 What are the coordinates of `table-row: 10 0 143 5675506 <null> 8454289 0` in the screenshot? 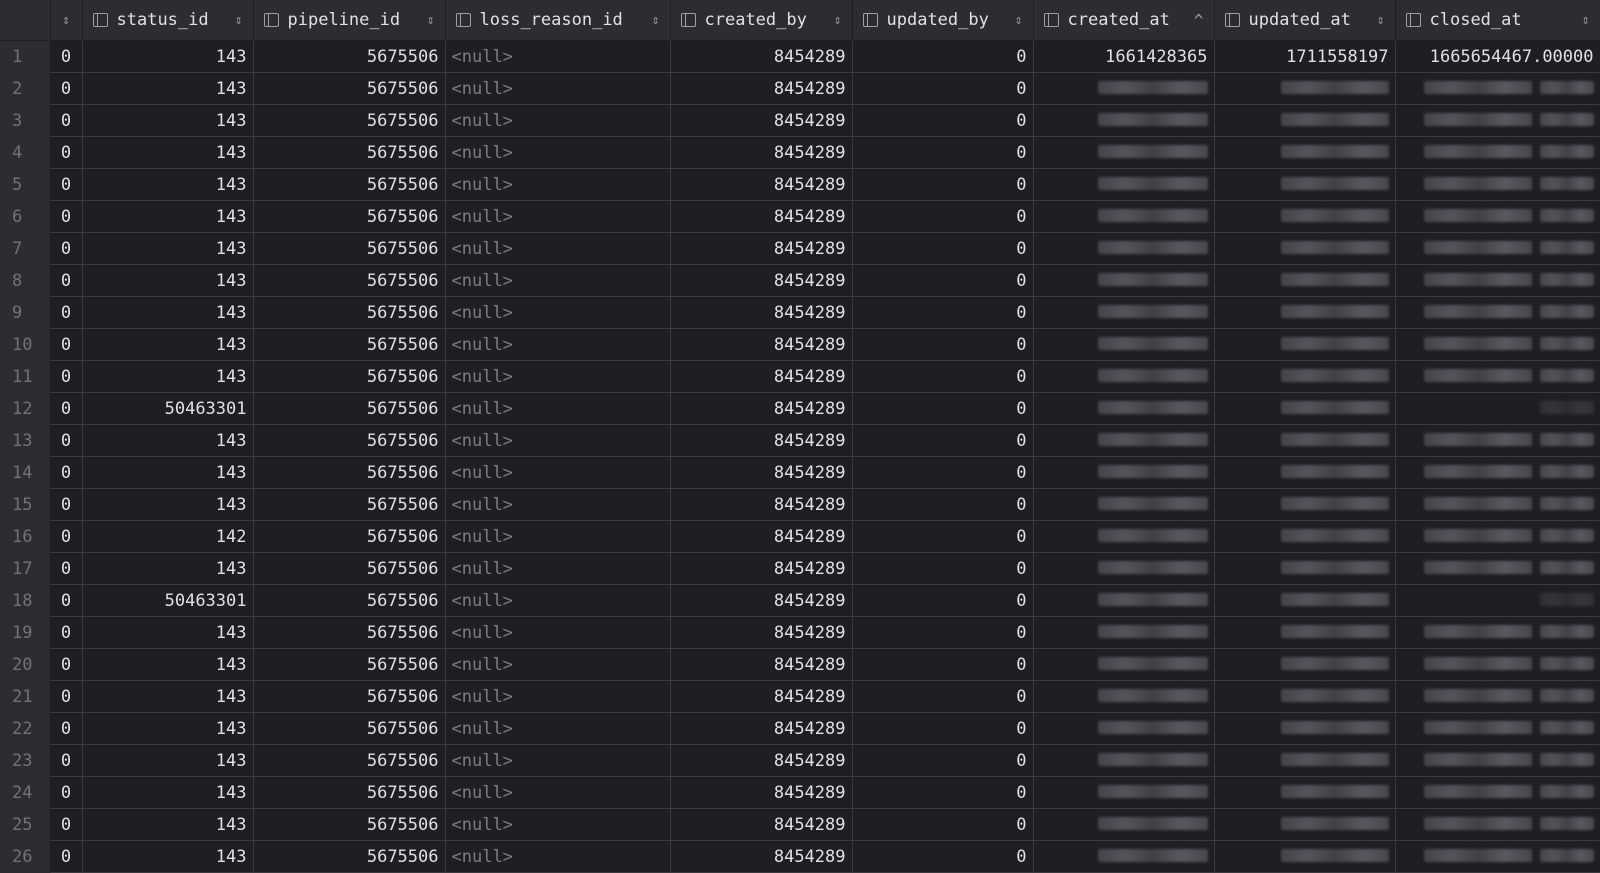 It's located at (800, 344).